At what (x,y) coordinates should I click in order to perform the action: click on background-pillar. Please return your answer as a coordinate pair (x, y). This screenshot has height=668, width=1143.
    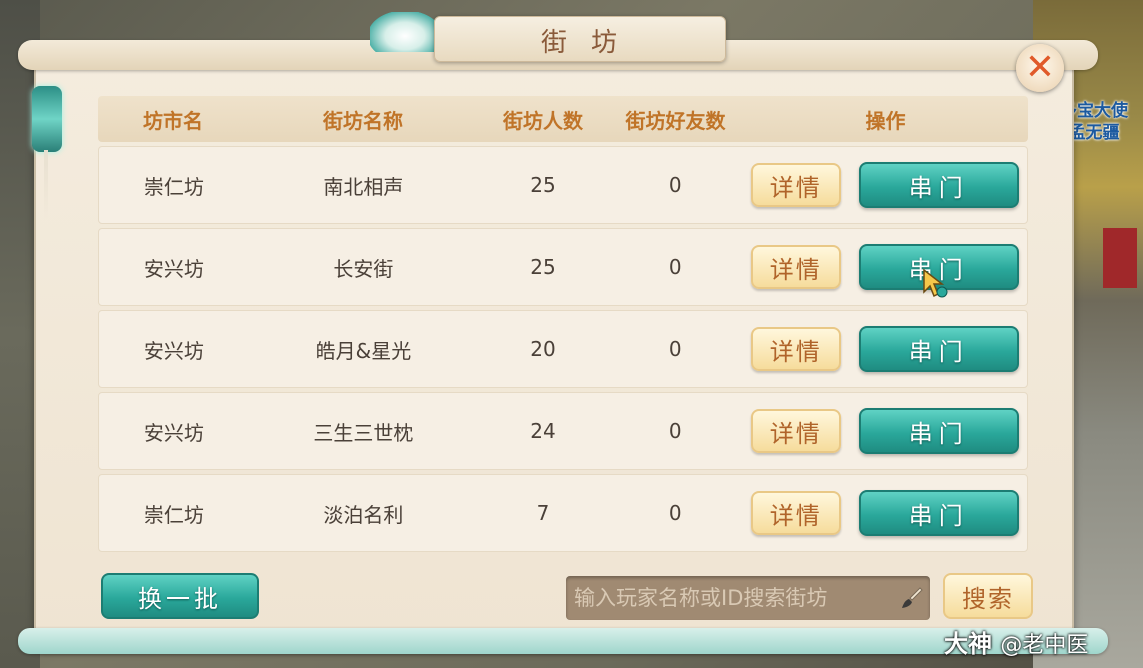
    Looking at the image, I should click on (1120, 258).